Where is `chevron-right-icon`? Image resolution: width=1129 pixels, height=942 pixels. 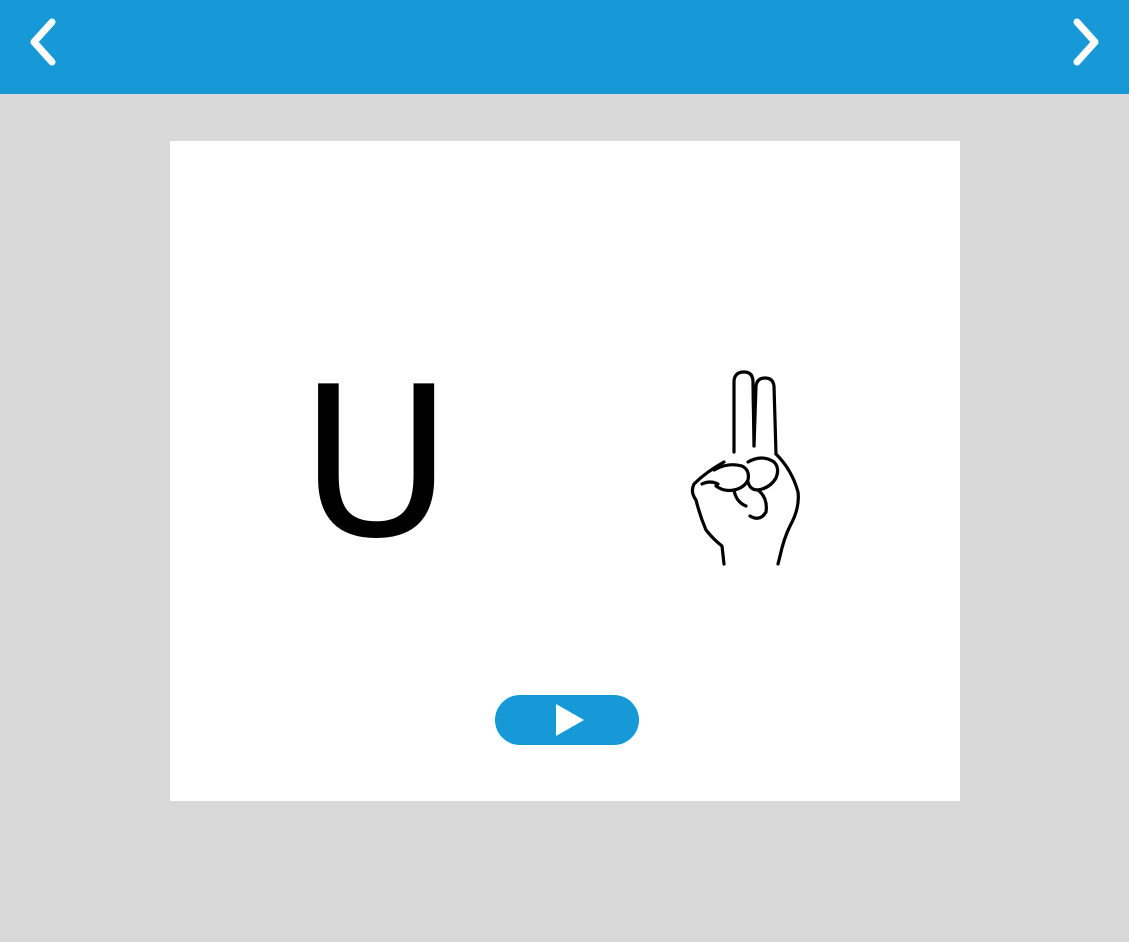 chevron-right-icon is located at coordinates (1086, 42).